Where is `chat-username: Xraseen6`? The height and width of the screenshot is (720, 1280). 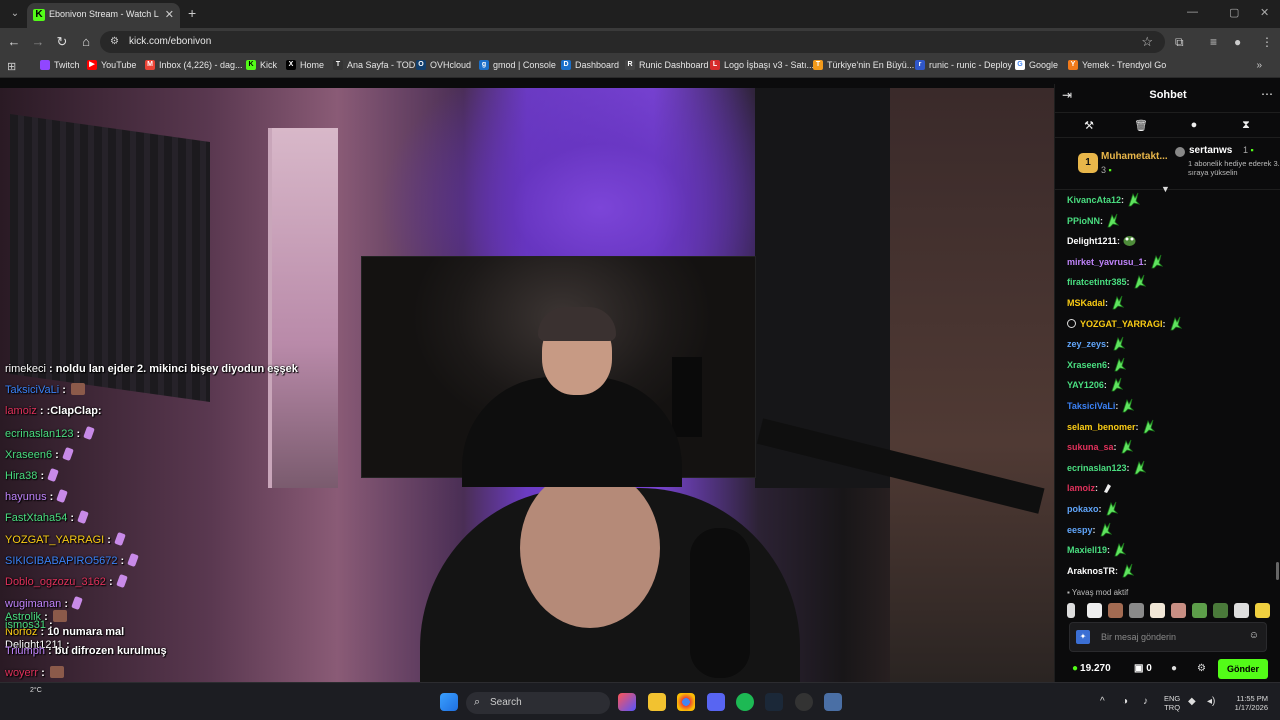
chat-username: Xraseen6 is located at coordinates (1087, 365).